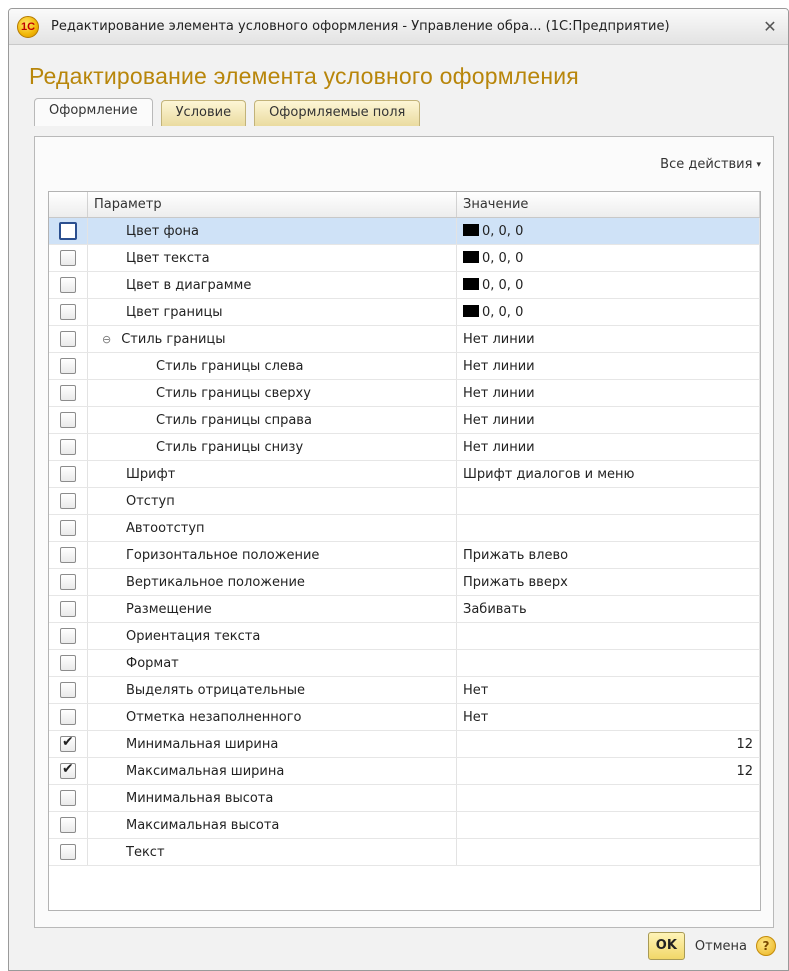 Image resolution: width=789 pixels, height=971 pixels. Describe the element at coordinates (145, 852) in the screenshot. I see `param-label: Текст` at that location.